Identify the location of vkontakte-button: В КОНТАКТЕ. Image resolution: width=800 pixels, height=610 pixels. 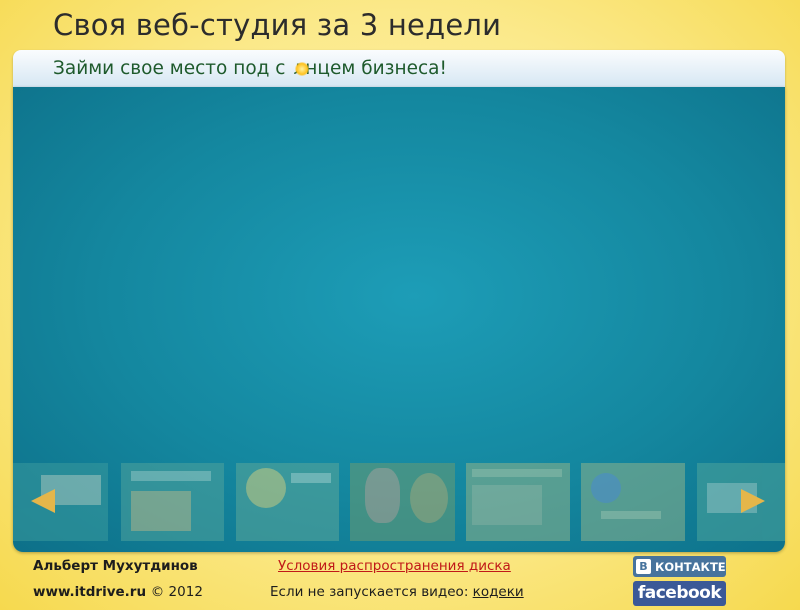
(679, 566).